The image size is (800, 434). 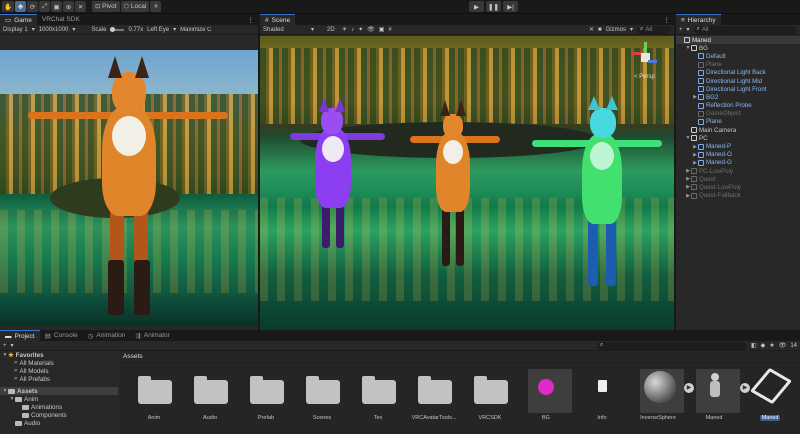 I want to click on hierarchy-item: ▶ Quest, so click(x=738, y=179).